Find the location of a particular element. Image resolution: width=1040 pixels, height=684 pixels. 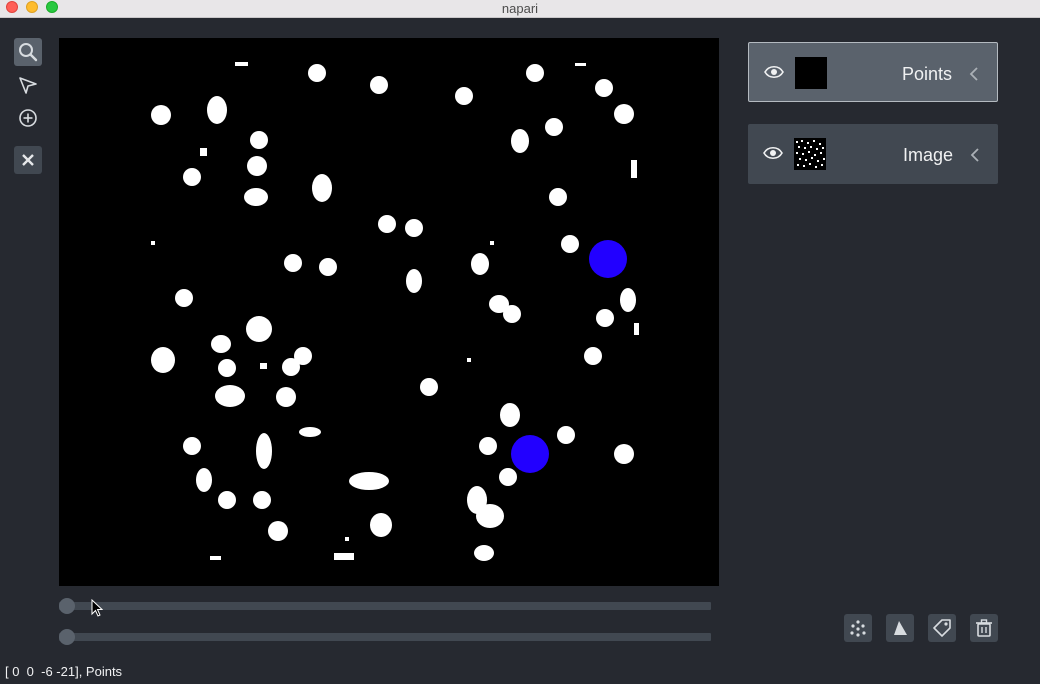

new-points-layer-button is located at coordinates (858, 628).